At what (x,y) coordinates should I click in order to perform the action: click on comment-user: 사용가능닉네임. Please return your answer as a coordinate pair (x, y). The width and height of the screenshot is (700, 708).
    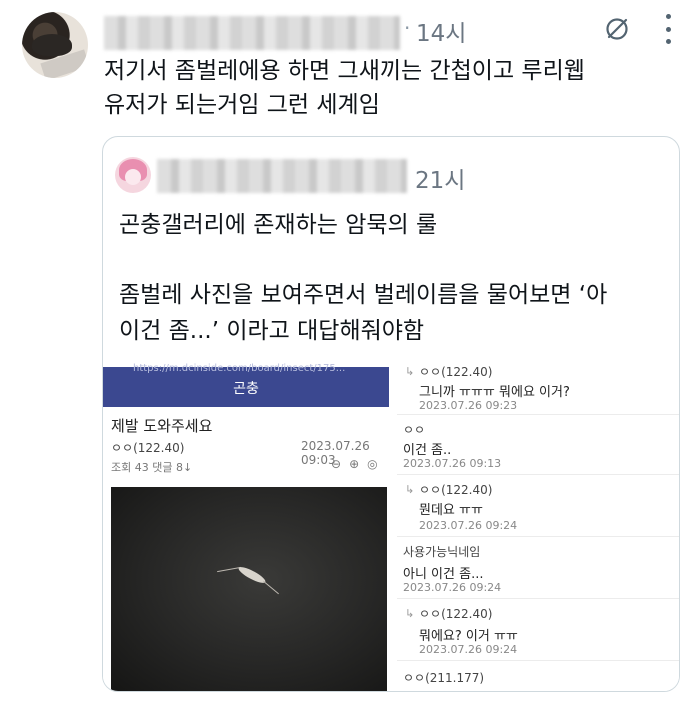
    Looking at the image, I should click on (442, 552).